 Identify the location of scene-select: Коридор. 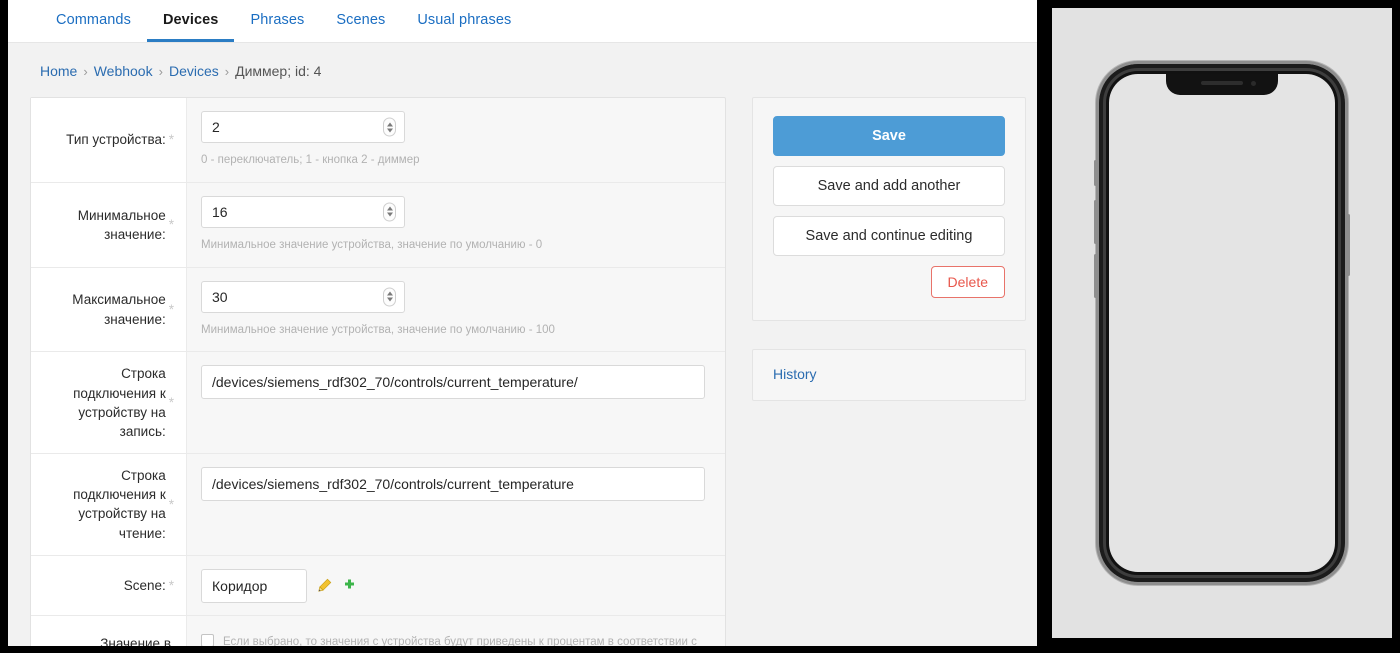
(254, 585).